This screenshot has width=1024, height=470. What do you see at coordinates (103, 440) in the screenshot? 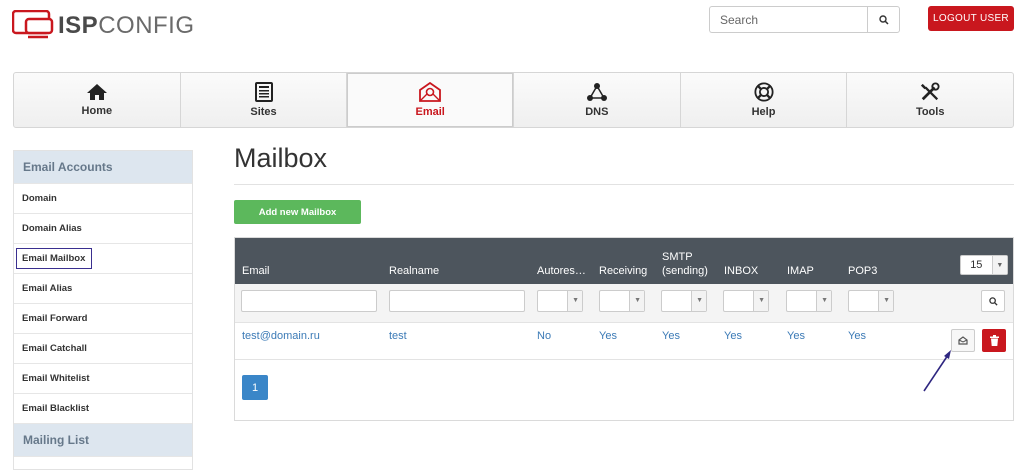
I see `sidebar-section-mailing-list: Mailing List` at bounding box center [103, 440].